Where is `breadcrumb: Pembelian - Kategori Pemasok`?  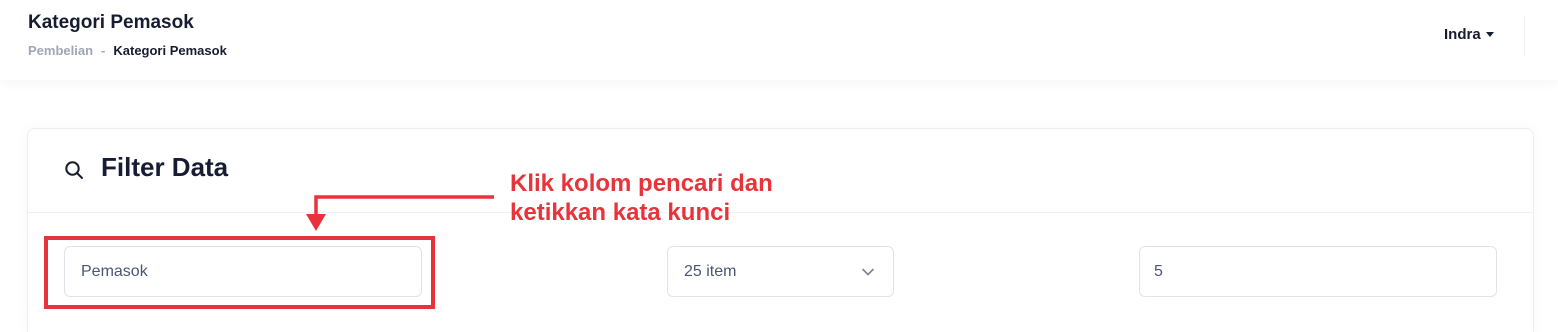 breadcrumb: Pembelian - Kategori Pemasok is located at coordinates (127, 50).